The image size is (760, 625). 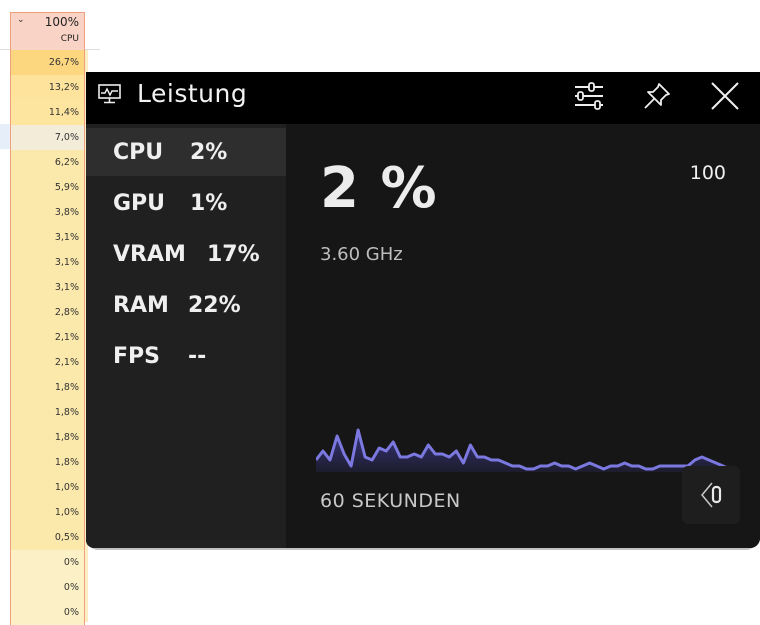 What do you see at coordinates (47, 112) in the screenshot?
I see `cpu-value-cell: 11,4%` at bounding box center [47, 112].